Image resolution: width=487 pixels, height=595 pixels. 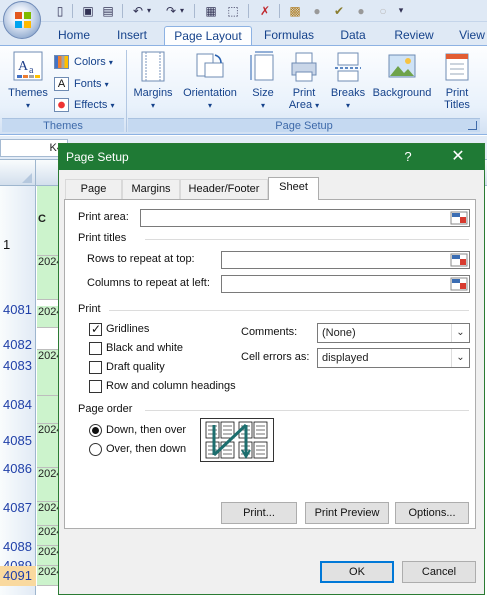 What do you see at coordinates (18, 173) in the screenshot?
I see `select-all-corner` at bounding box center [18, 173].